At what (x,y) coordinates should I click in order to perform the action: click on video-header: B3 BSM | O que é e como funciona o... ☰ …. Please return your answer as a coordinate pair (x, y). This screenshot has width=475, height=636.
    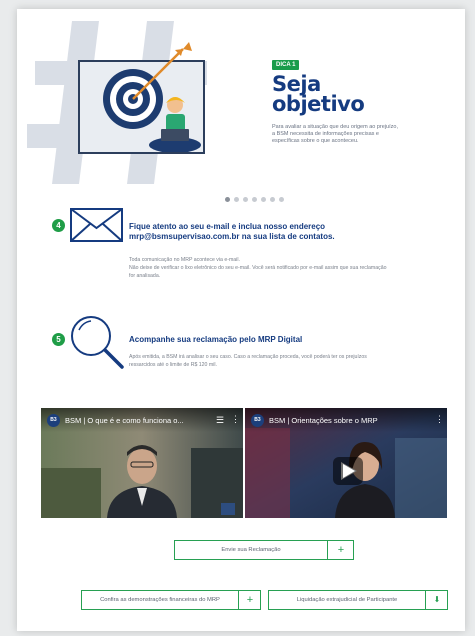
    Looking at the image, I should click on (142, 420).